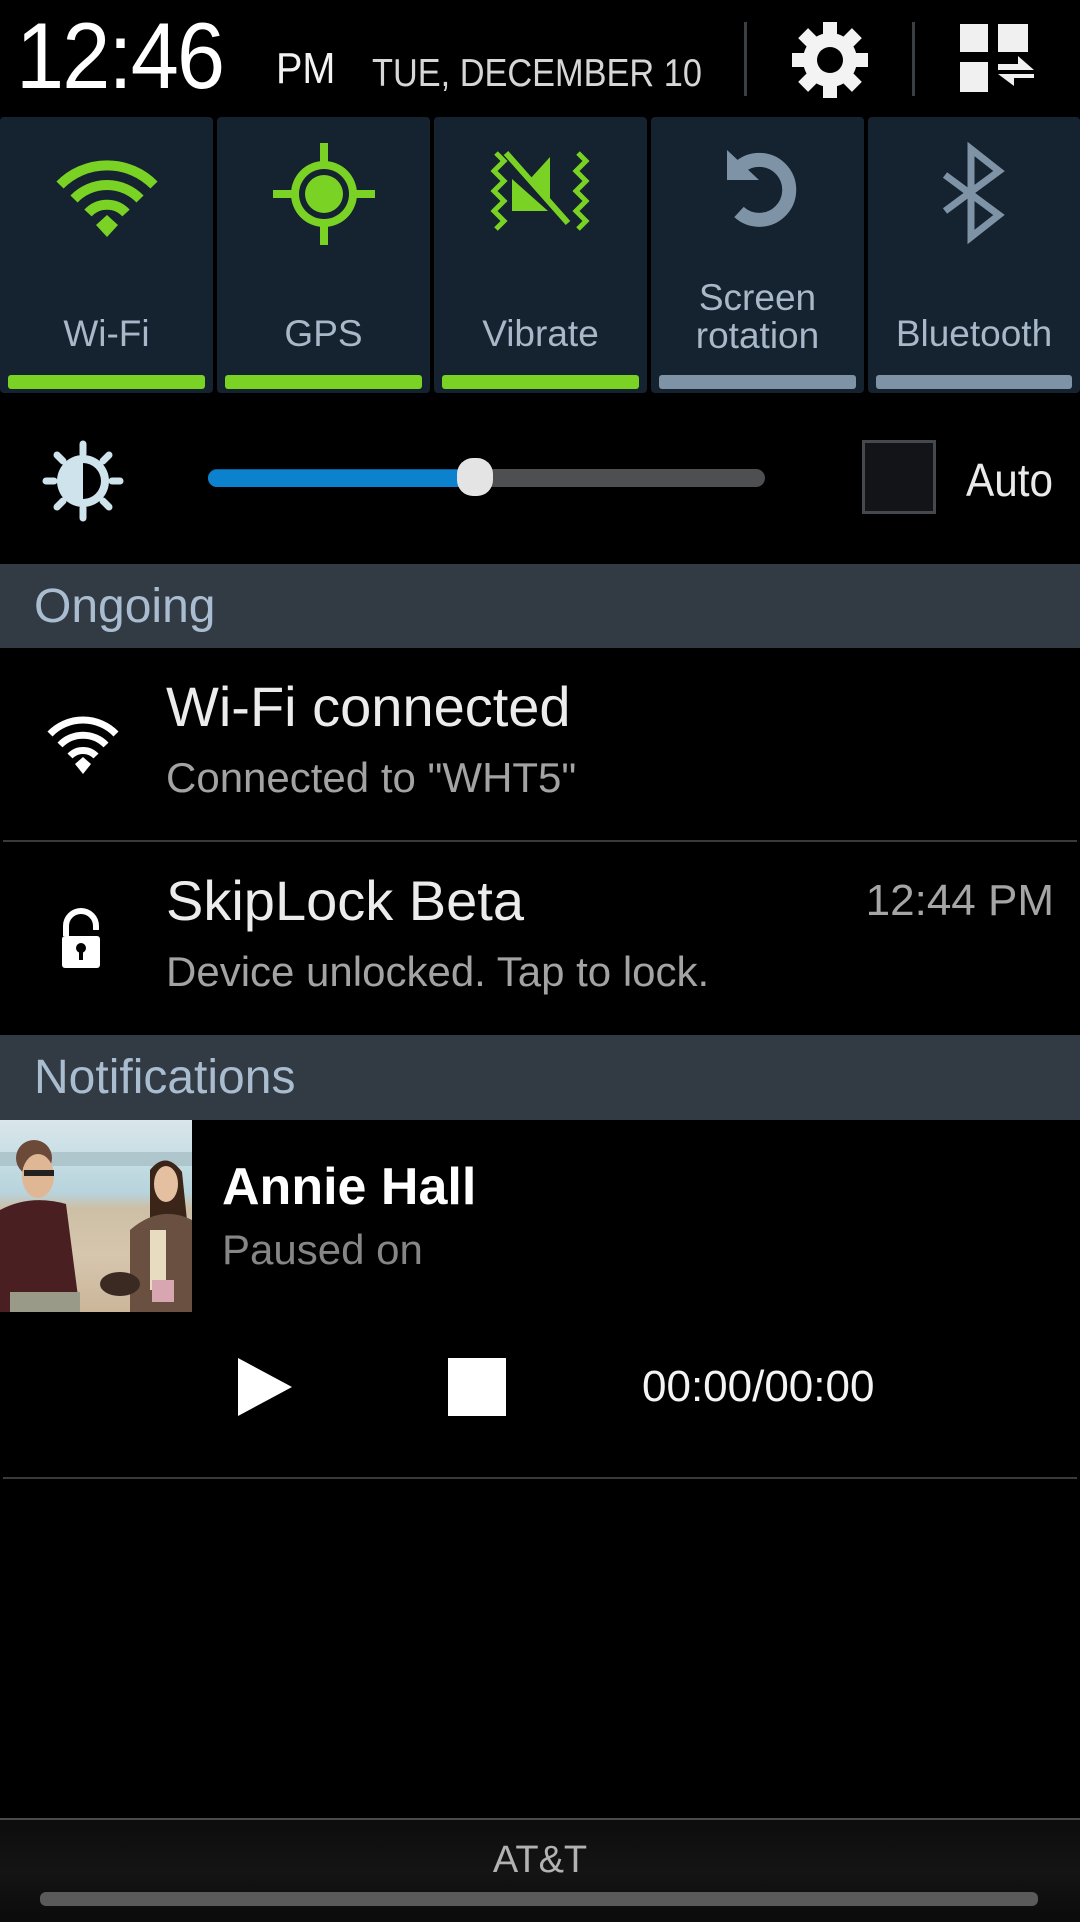 The height and width of the screenshot is (1922, 1080). Describe the element at coordinates (899, 477) in the screenshot. I see `auto-brightness-checkbox` at that location.